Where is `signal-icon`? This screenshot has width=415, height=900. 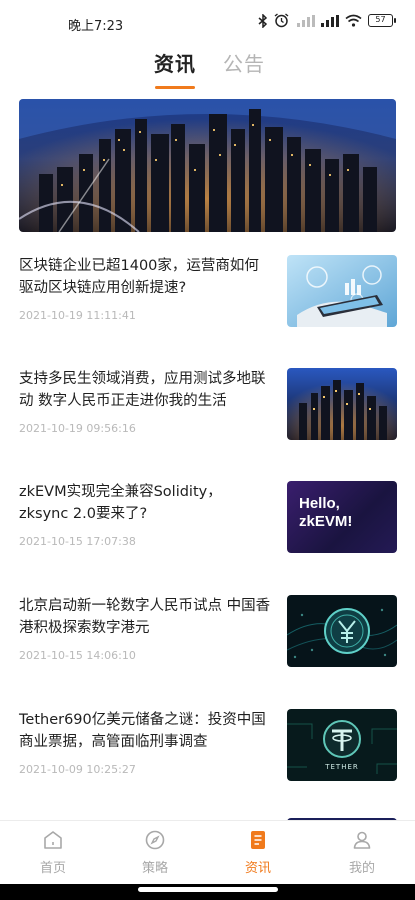 signal-icon is located at coordinates (330, 20).